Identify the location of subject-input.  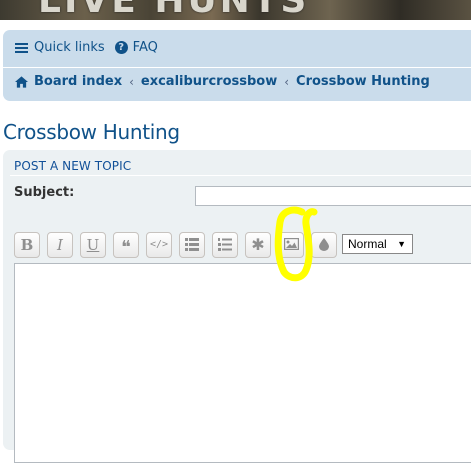
(333, 196).